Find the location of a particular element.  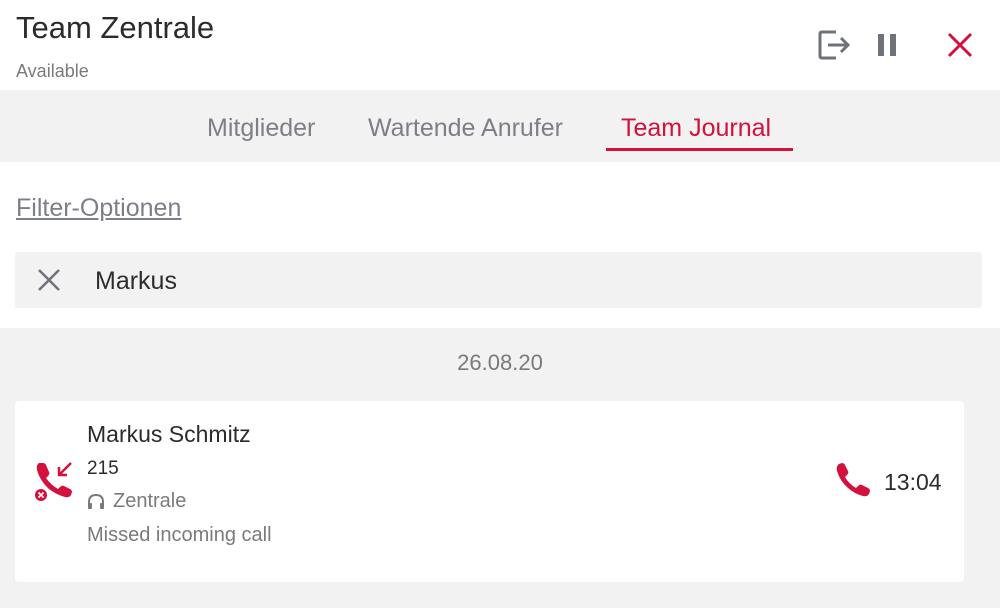

tab-mitglieder: Mitglieder is located at coordinates (261, 128).